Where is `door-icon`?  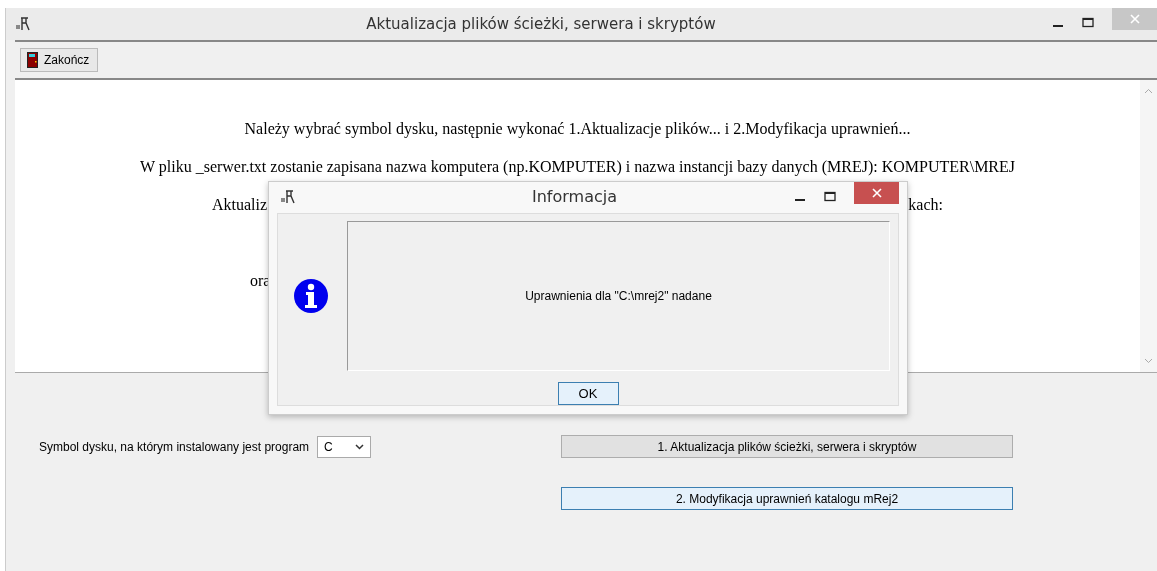
door-icon is located at coordinates (32, 60).